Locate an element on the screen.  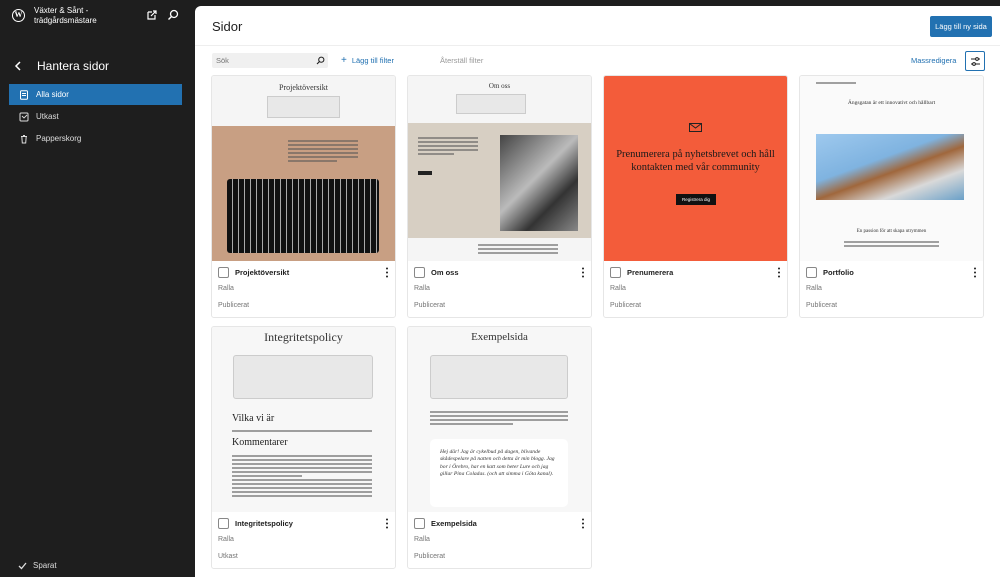
page-card-om-oss: Om oss Om oss Ralla Publicerat is located at coordinates (499, 196).